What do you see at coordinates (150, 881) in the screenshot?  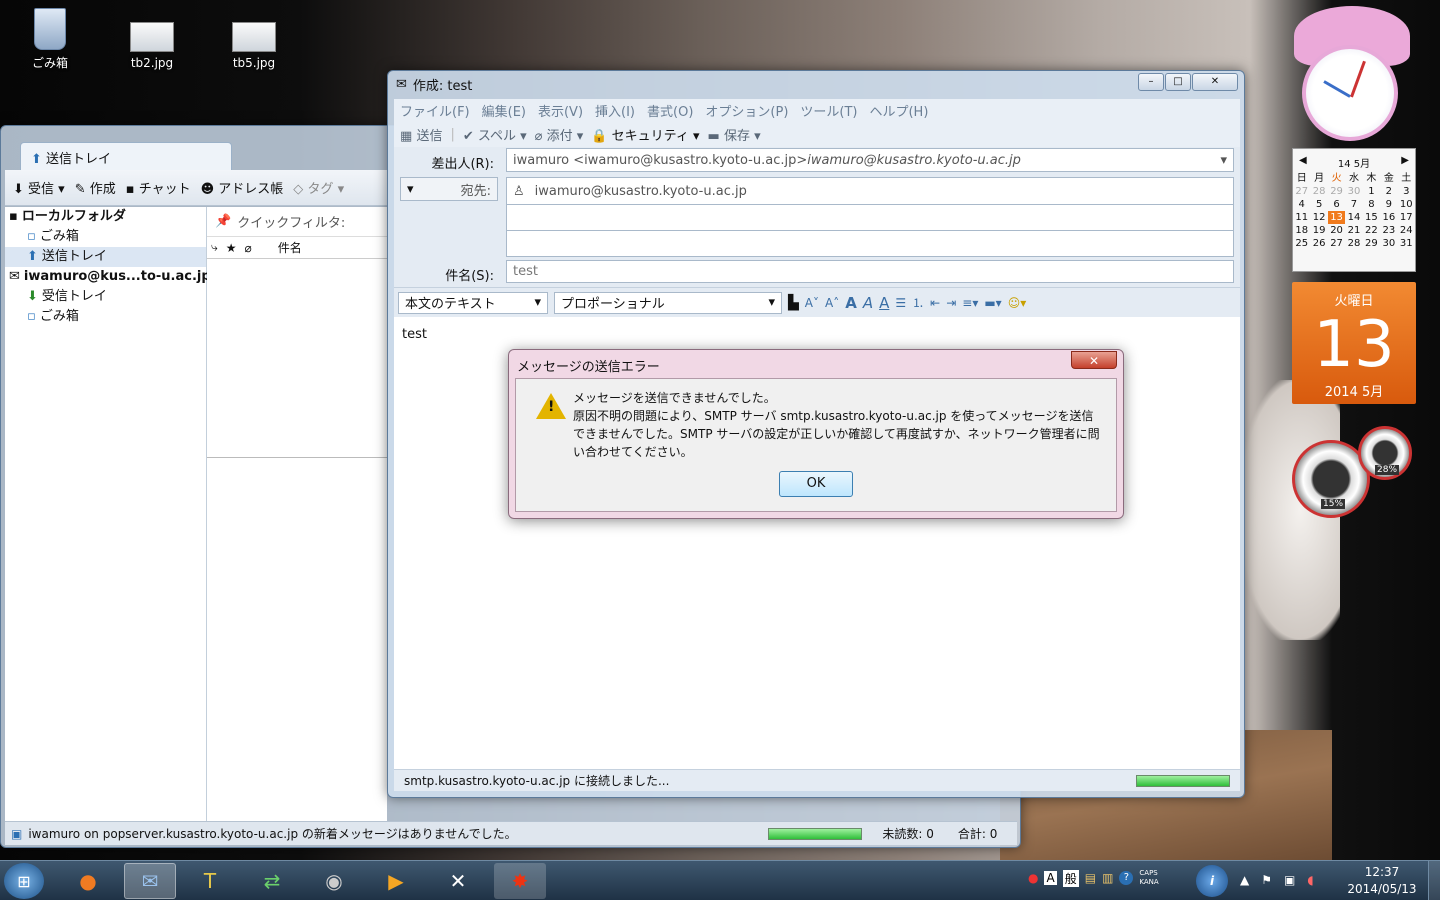 I see `taskbar-thunderbird: ✉` at bounding box center [150, 881].